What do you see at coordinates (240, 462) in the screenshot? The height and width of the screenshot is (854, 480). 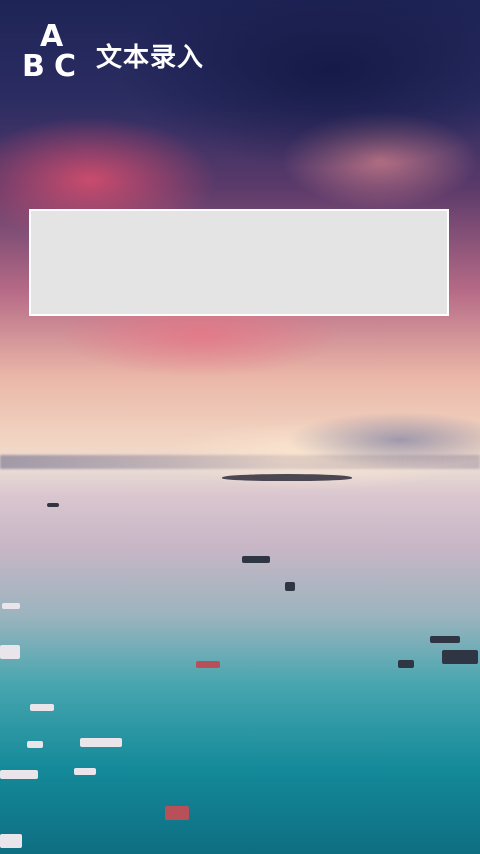 I see `background-horizon` at bounding box center [240, 462].